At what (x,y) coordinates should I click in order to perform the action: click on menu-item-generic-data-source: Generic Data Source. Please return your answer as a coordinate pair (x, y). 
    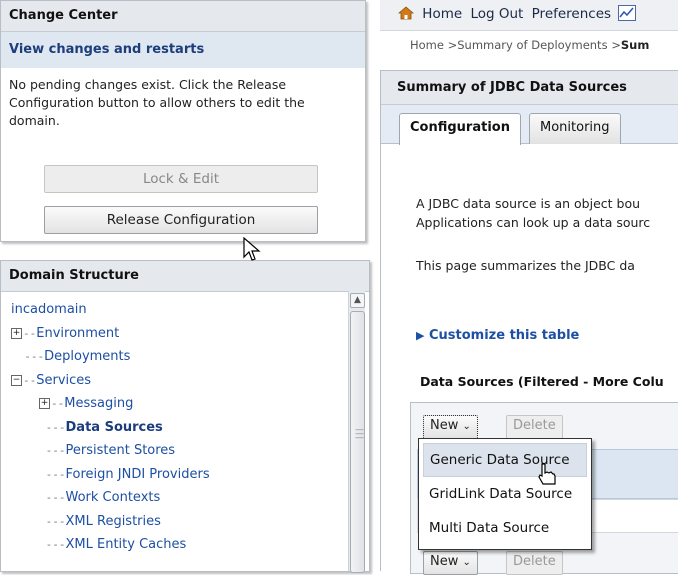
    Looking at the image, I should click on (505, 460).